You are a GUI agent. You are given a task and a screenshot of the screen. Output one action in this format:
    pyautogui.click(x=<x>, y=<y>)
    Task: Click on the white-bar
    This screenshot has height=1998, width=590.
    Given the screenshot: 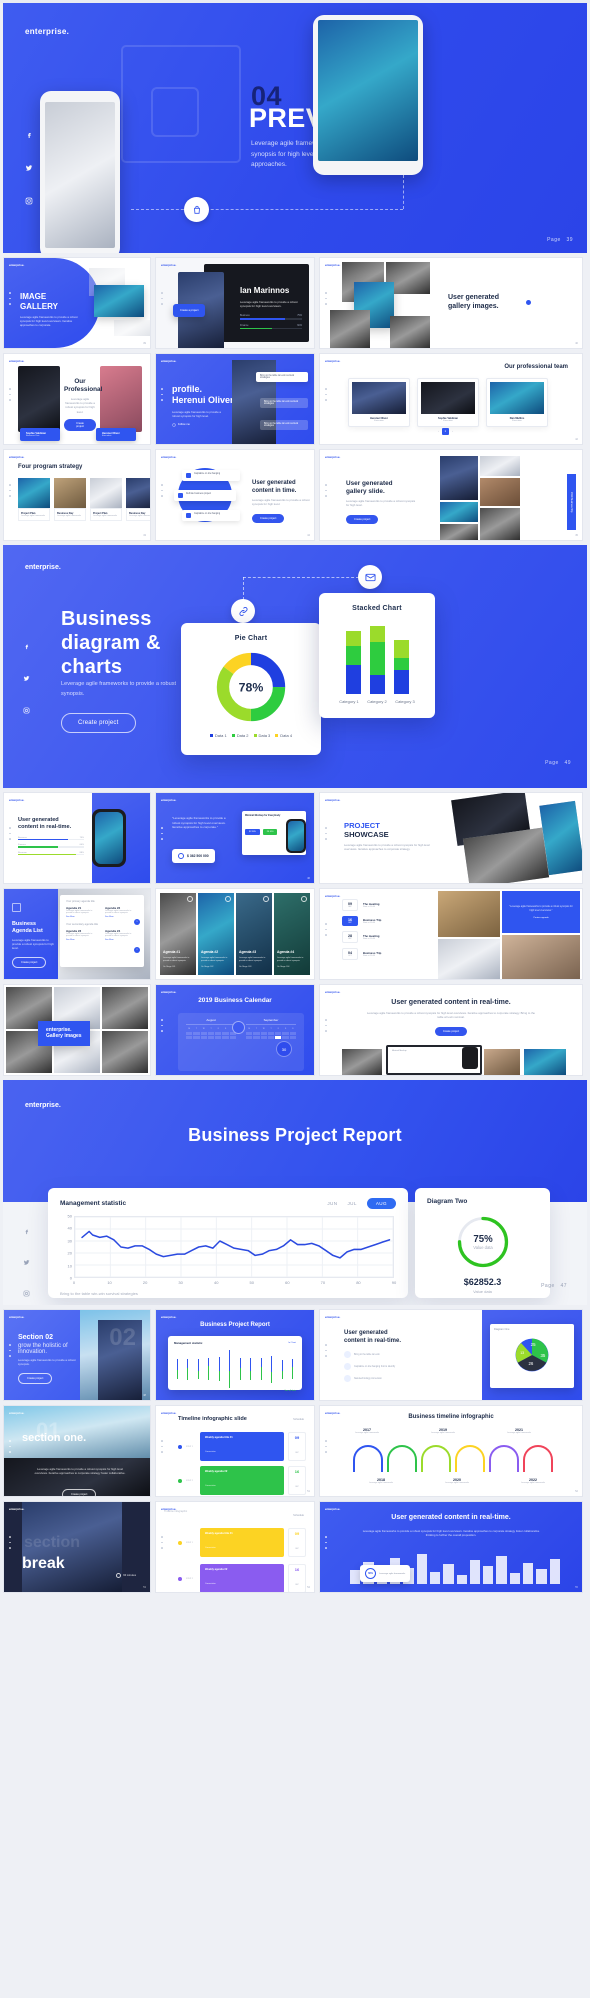 What is the action you would take?
    pyautogui.click(x=541, y=1576)
    